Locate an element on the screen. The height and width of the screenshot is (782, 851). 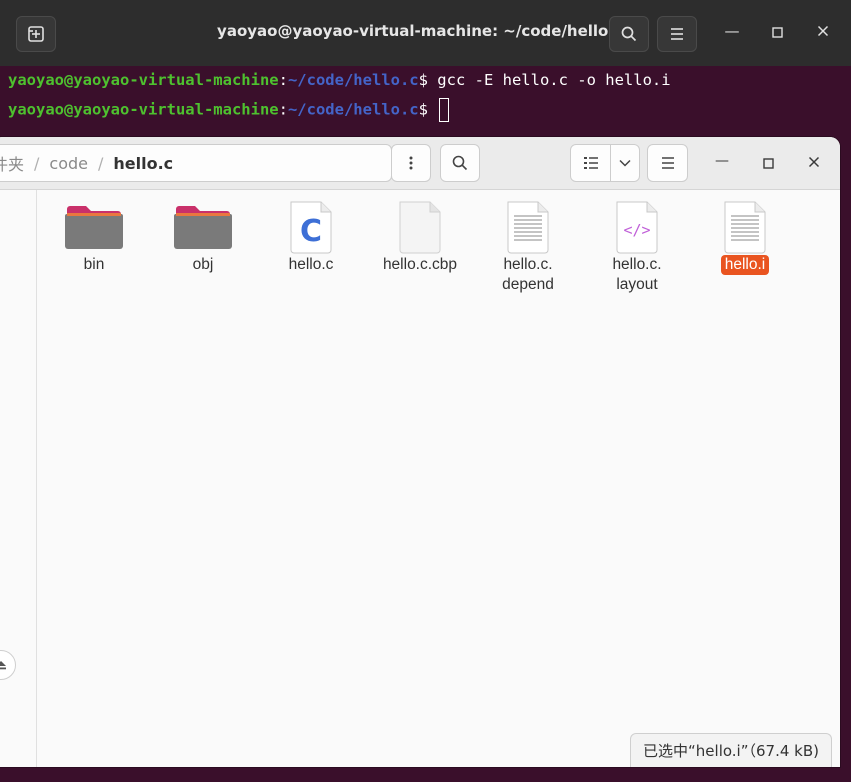
list-view-icon is located at coordinates (590, 163).